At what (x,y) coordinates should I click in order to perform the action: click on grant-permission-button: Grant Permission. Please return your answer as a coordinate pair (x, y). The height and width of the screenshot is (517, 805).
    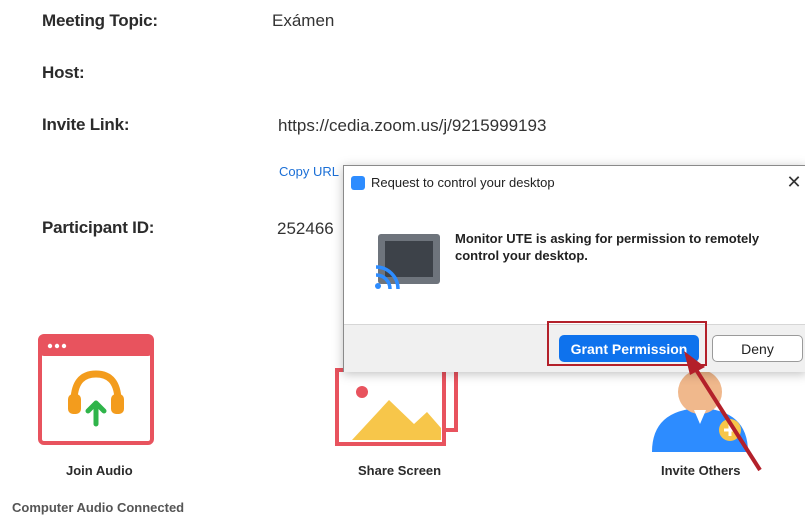
    Looking at the image, I should click on (629, 348).